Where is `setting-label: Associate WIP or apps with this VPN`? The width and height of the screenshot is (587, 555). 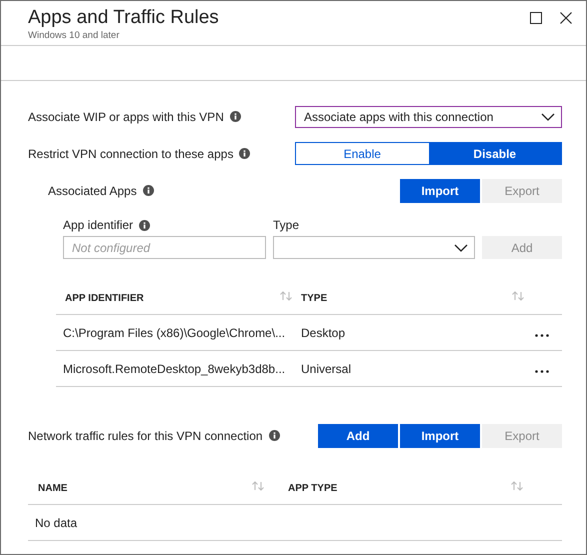 setting-label: Associate WIP or apps with this VPN is located at coordinates (126, 117).